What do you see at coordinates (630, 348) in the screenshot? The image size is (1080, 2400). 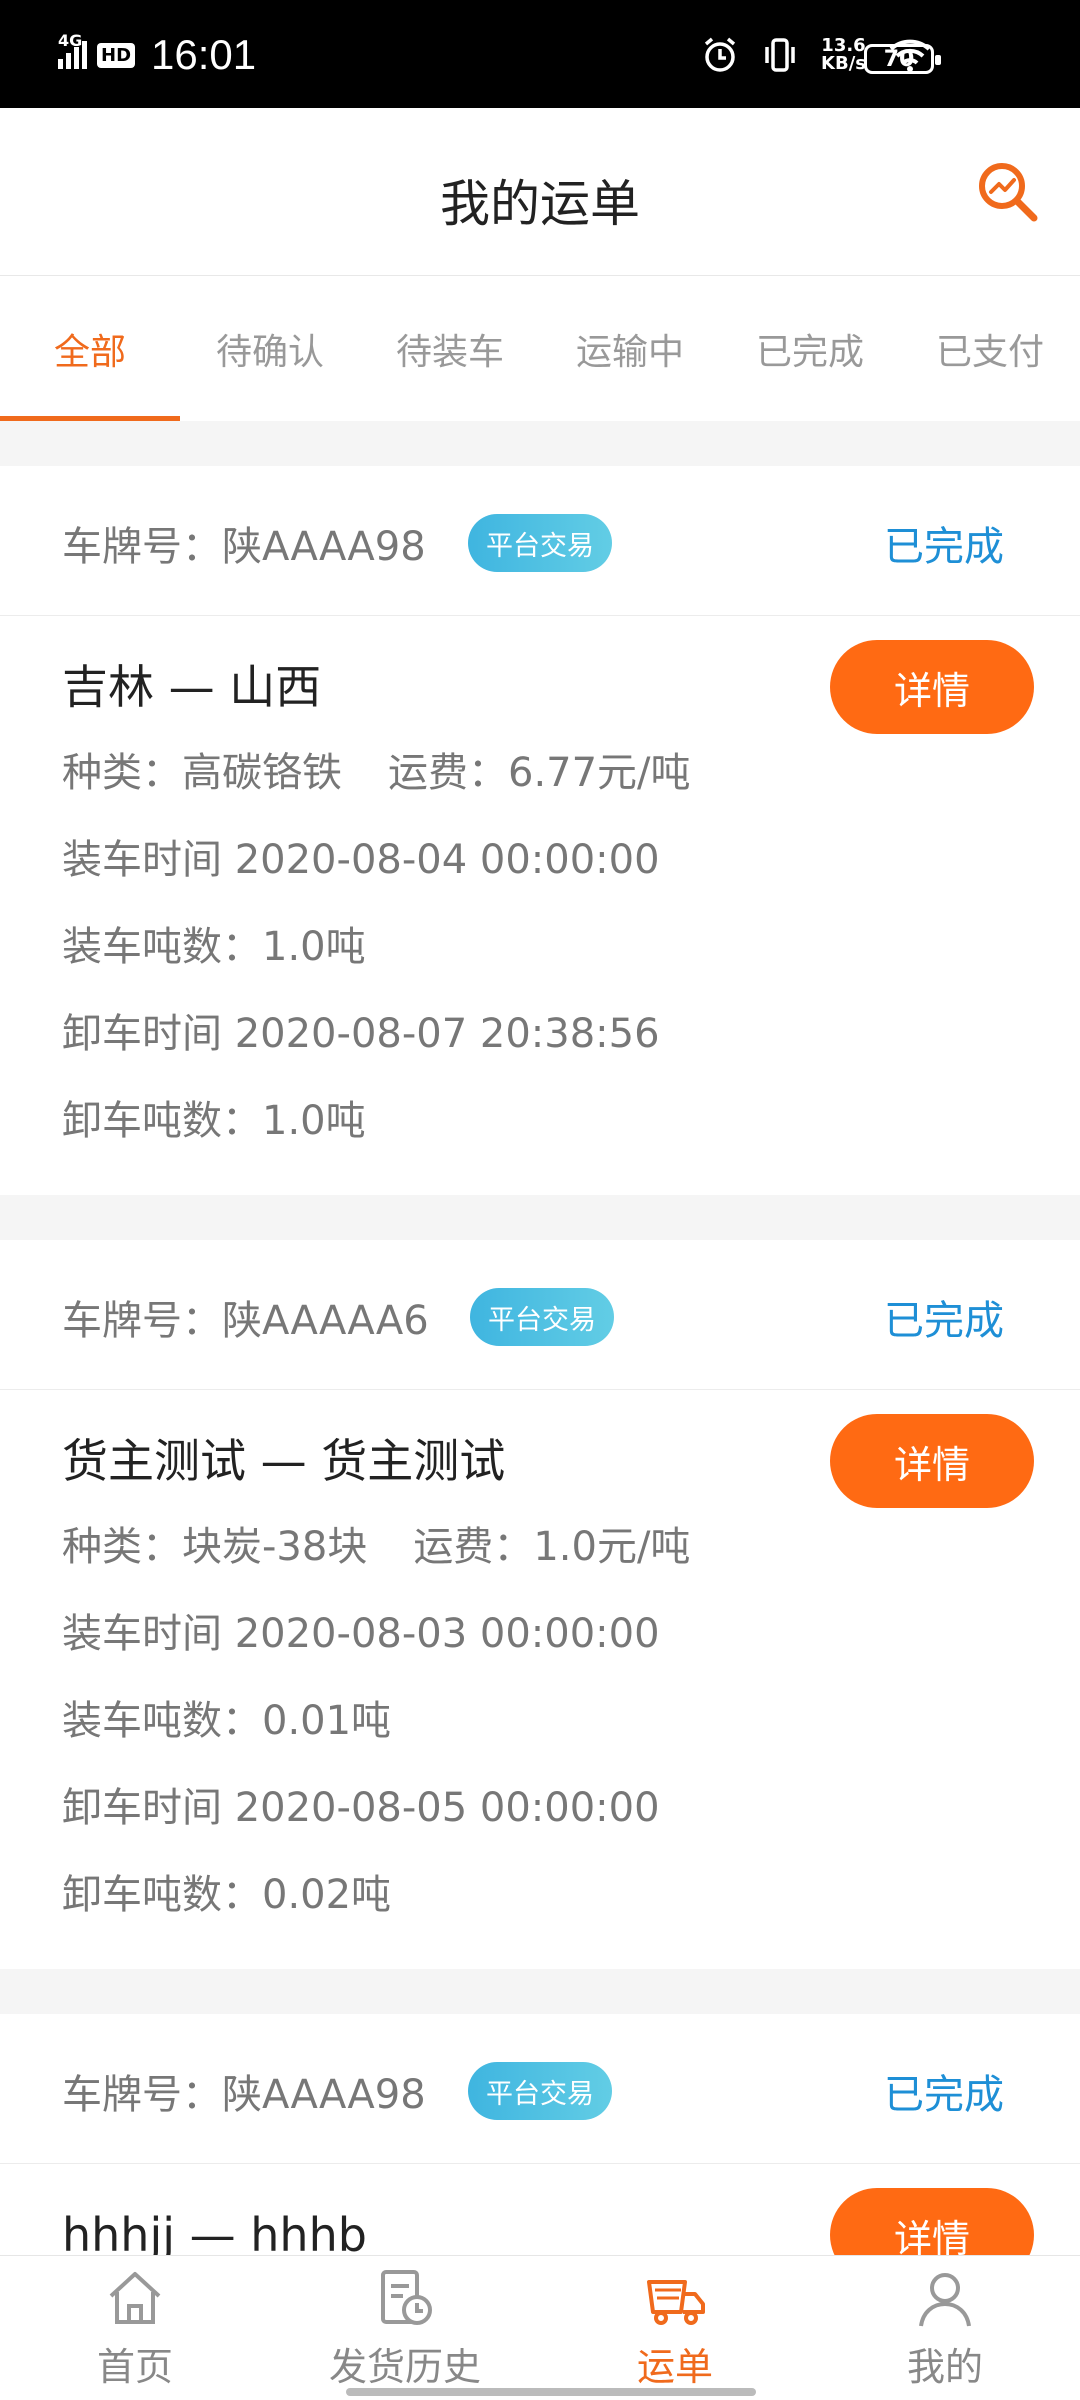 I see `tab-in-transit: 运输中` at bounding box center [630, 348].